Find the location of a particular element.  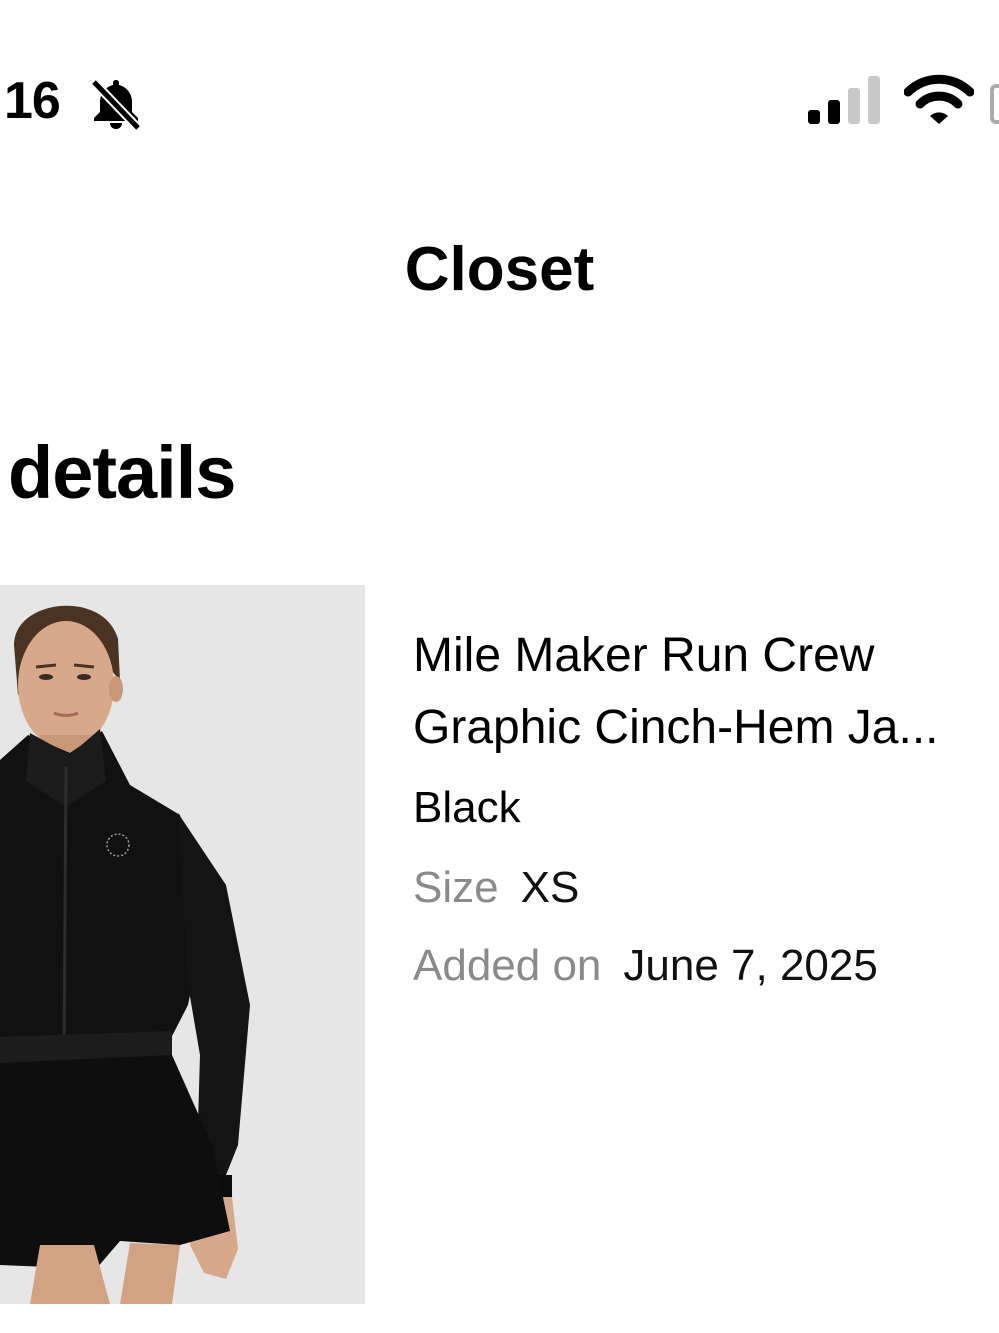

status-time: 16 is located at coordinates (32, 101).